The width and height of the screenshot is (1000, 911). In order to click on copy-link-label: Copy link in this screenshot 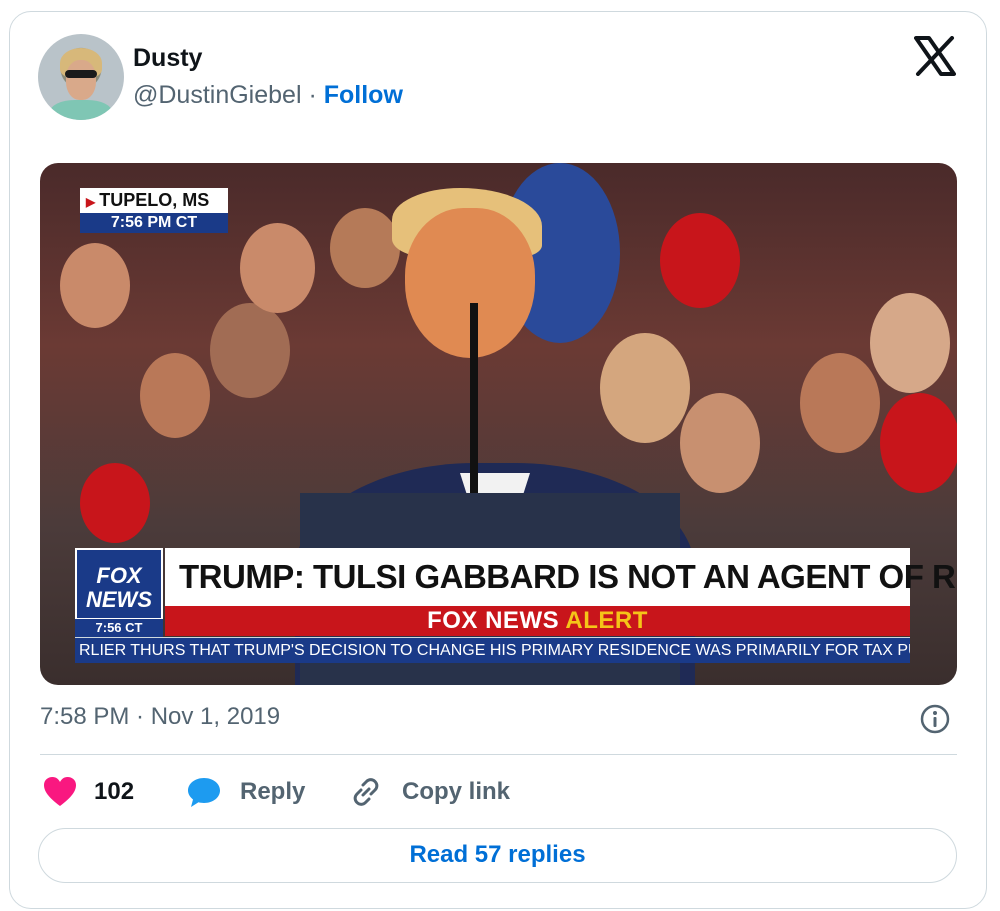, I will do `click(456, 791)`.